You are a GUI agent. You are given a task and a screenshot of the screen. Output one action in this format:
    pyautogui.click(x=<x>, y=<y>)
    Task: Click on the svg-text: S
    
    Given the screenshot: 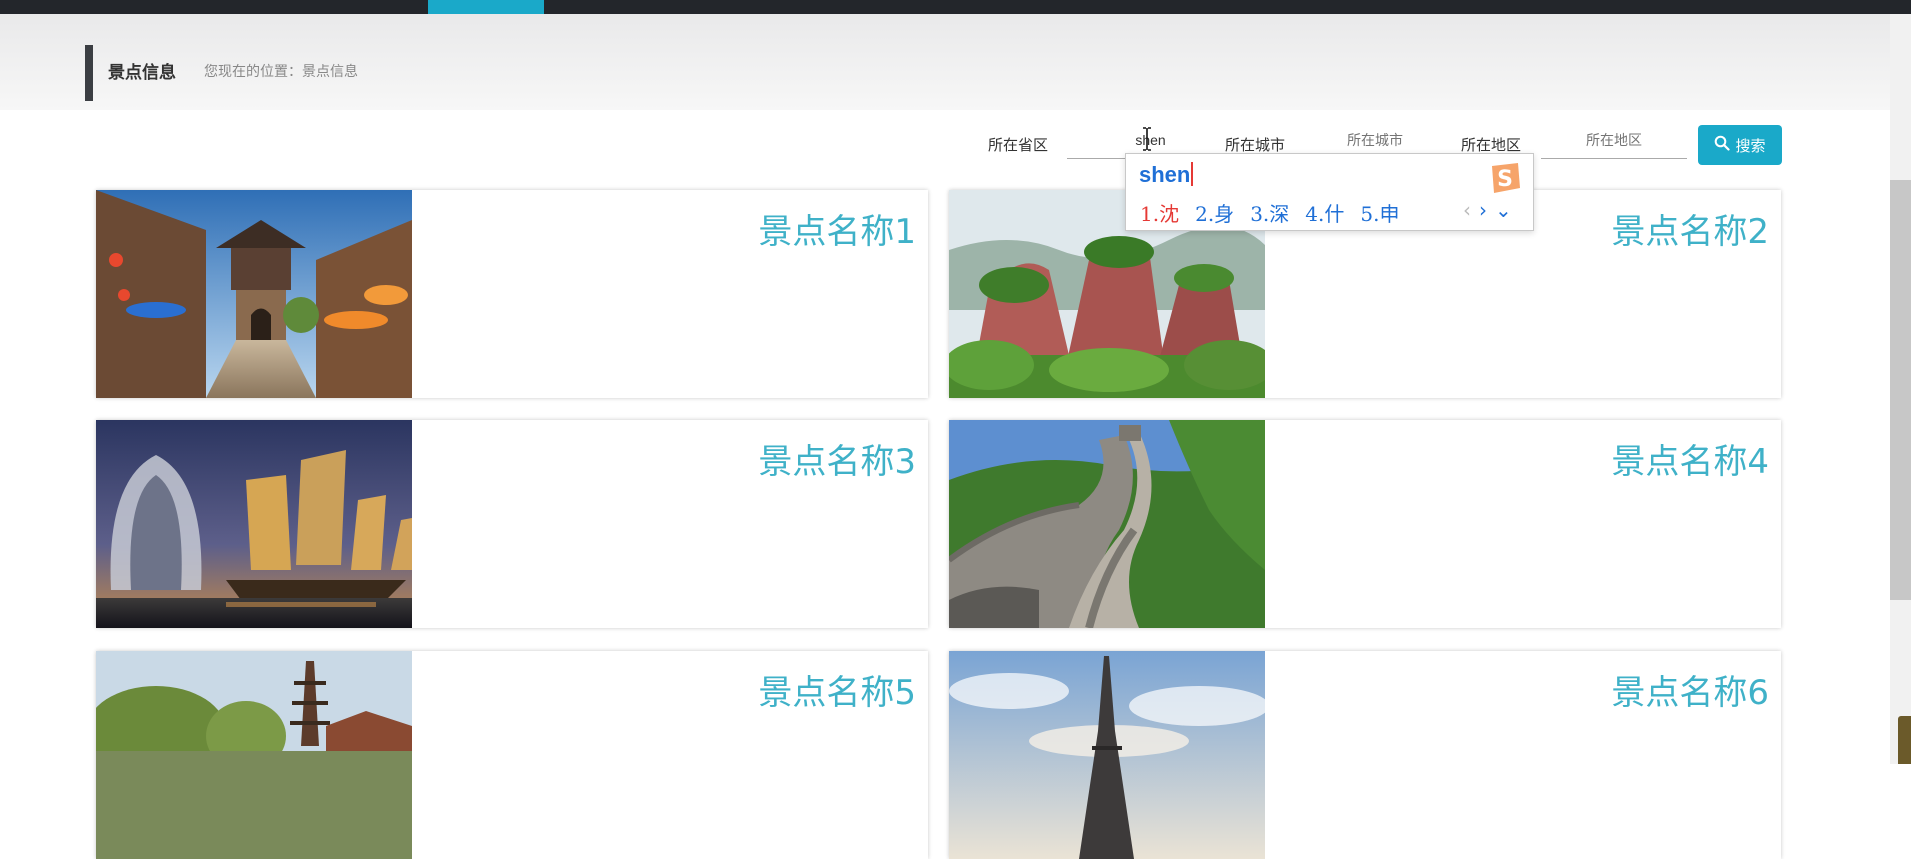 What is the action you would take?
    pyautogui.click(x=1505, y=179)
    